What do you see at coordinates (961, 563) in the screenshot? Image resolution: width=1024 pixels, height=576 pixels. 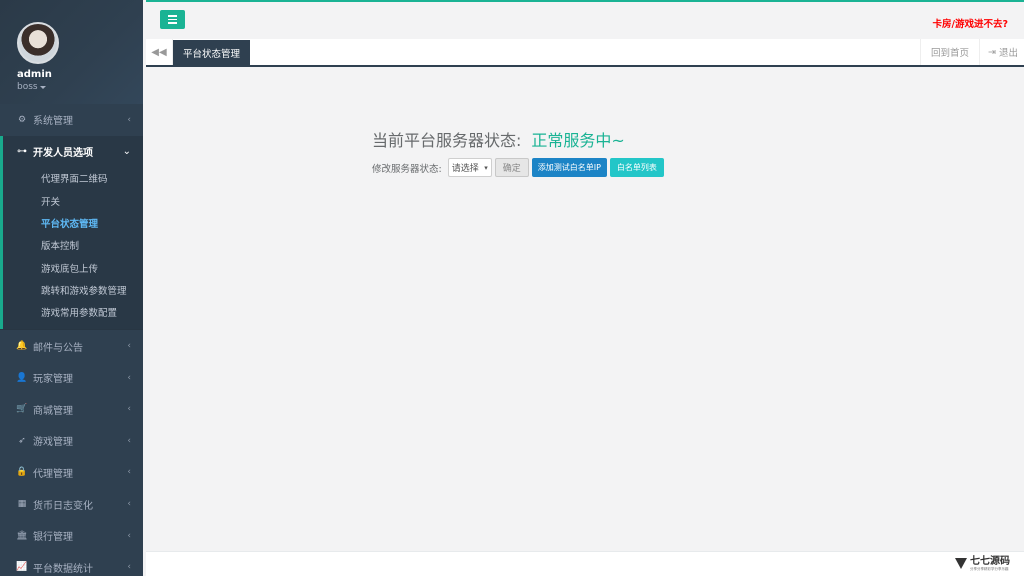 I see `logo-triangle-icon` at bounding box center [961, 563].